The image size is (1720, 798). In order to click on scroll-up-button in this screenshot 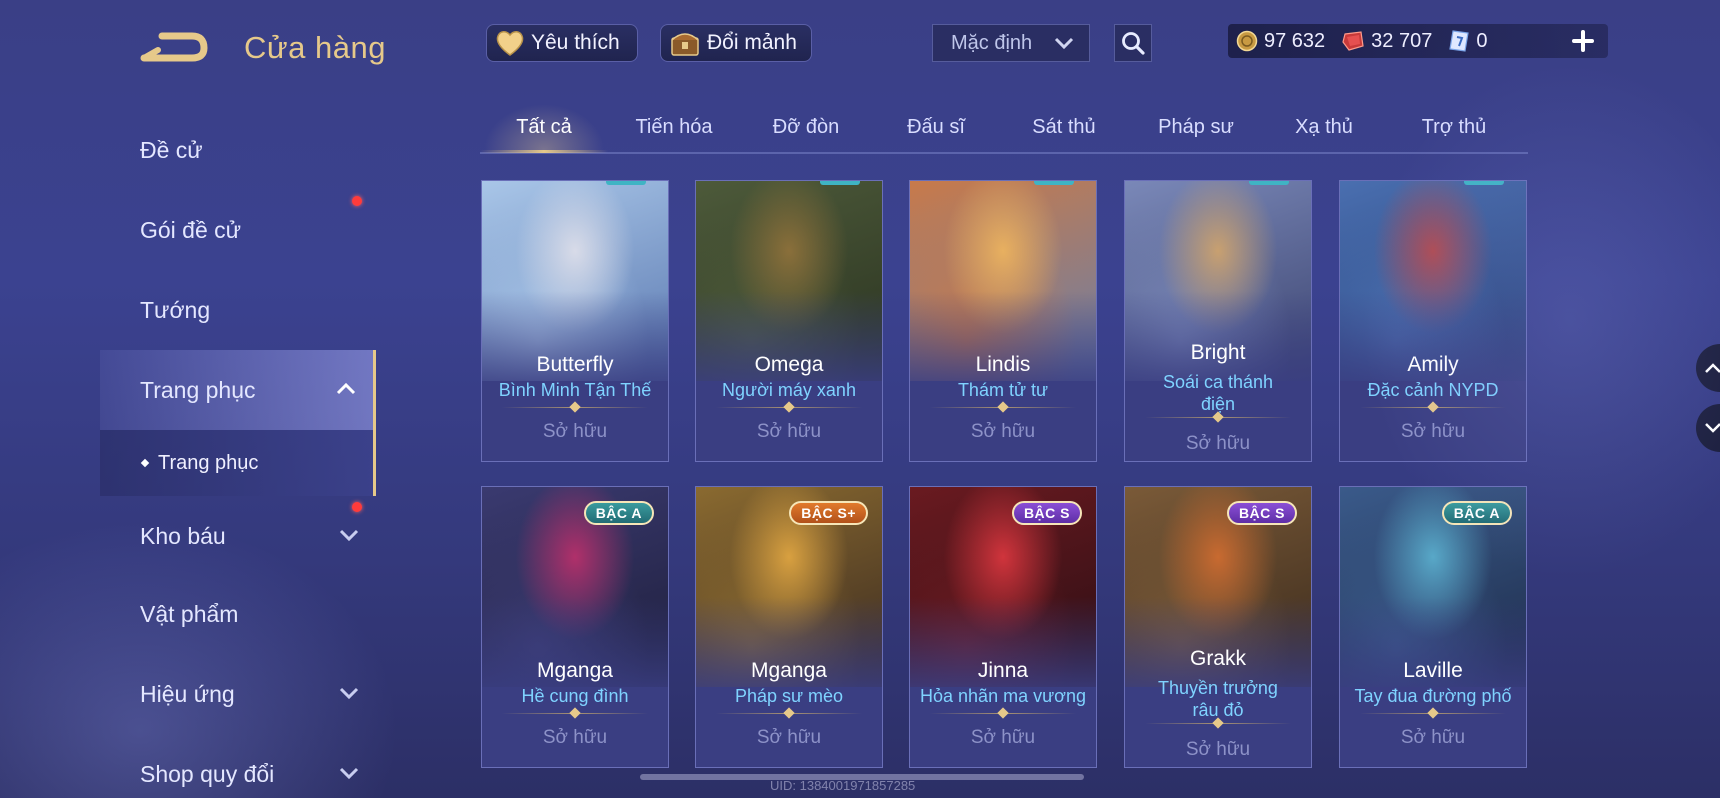, I will do `click(1708, 368)`.